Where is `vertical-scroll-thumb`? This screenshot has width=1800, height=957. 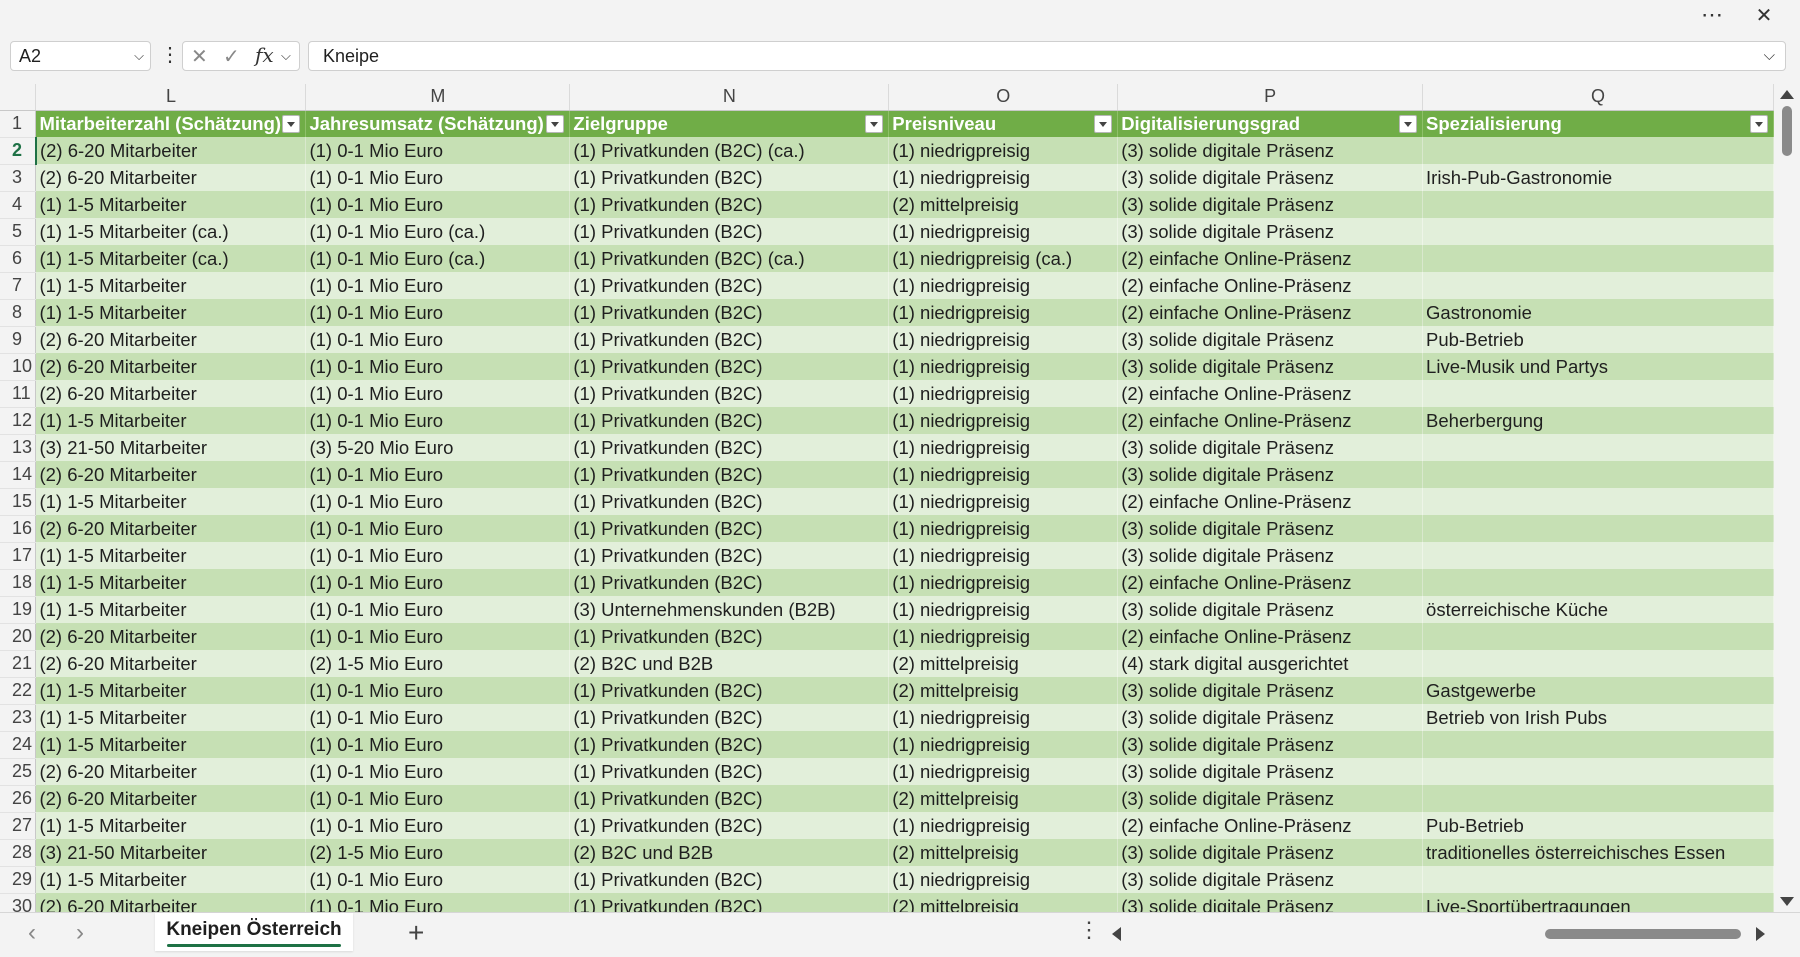
vertical-scroll-thumb is located at coordinates (1787, 131).